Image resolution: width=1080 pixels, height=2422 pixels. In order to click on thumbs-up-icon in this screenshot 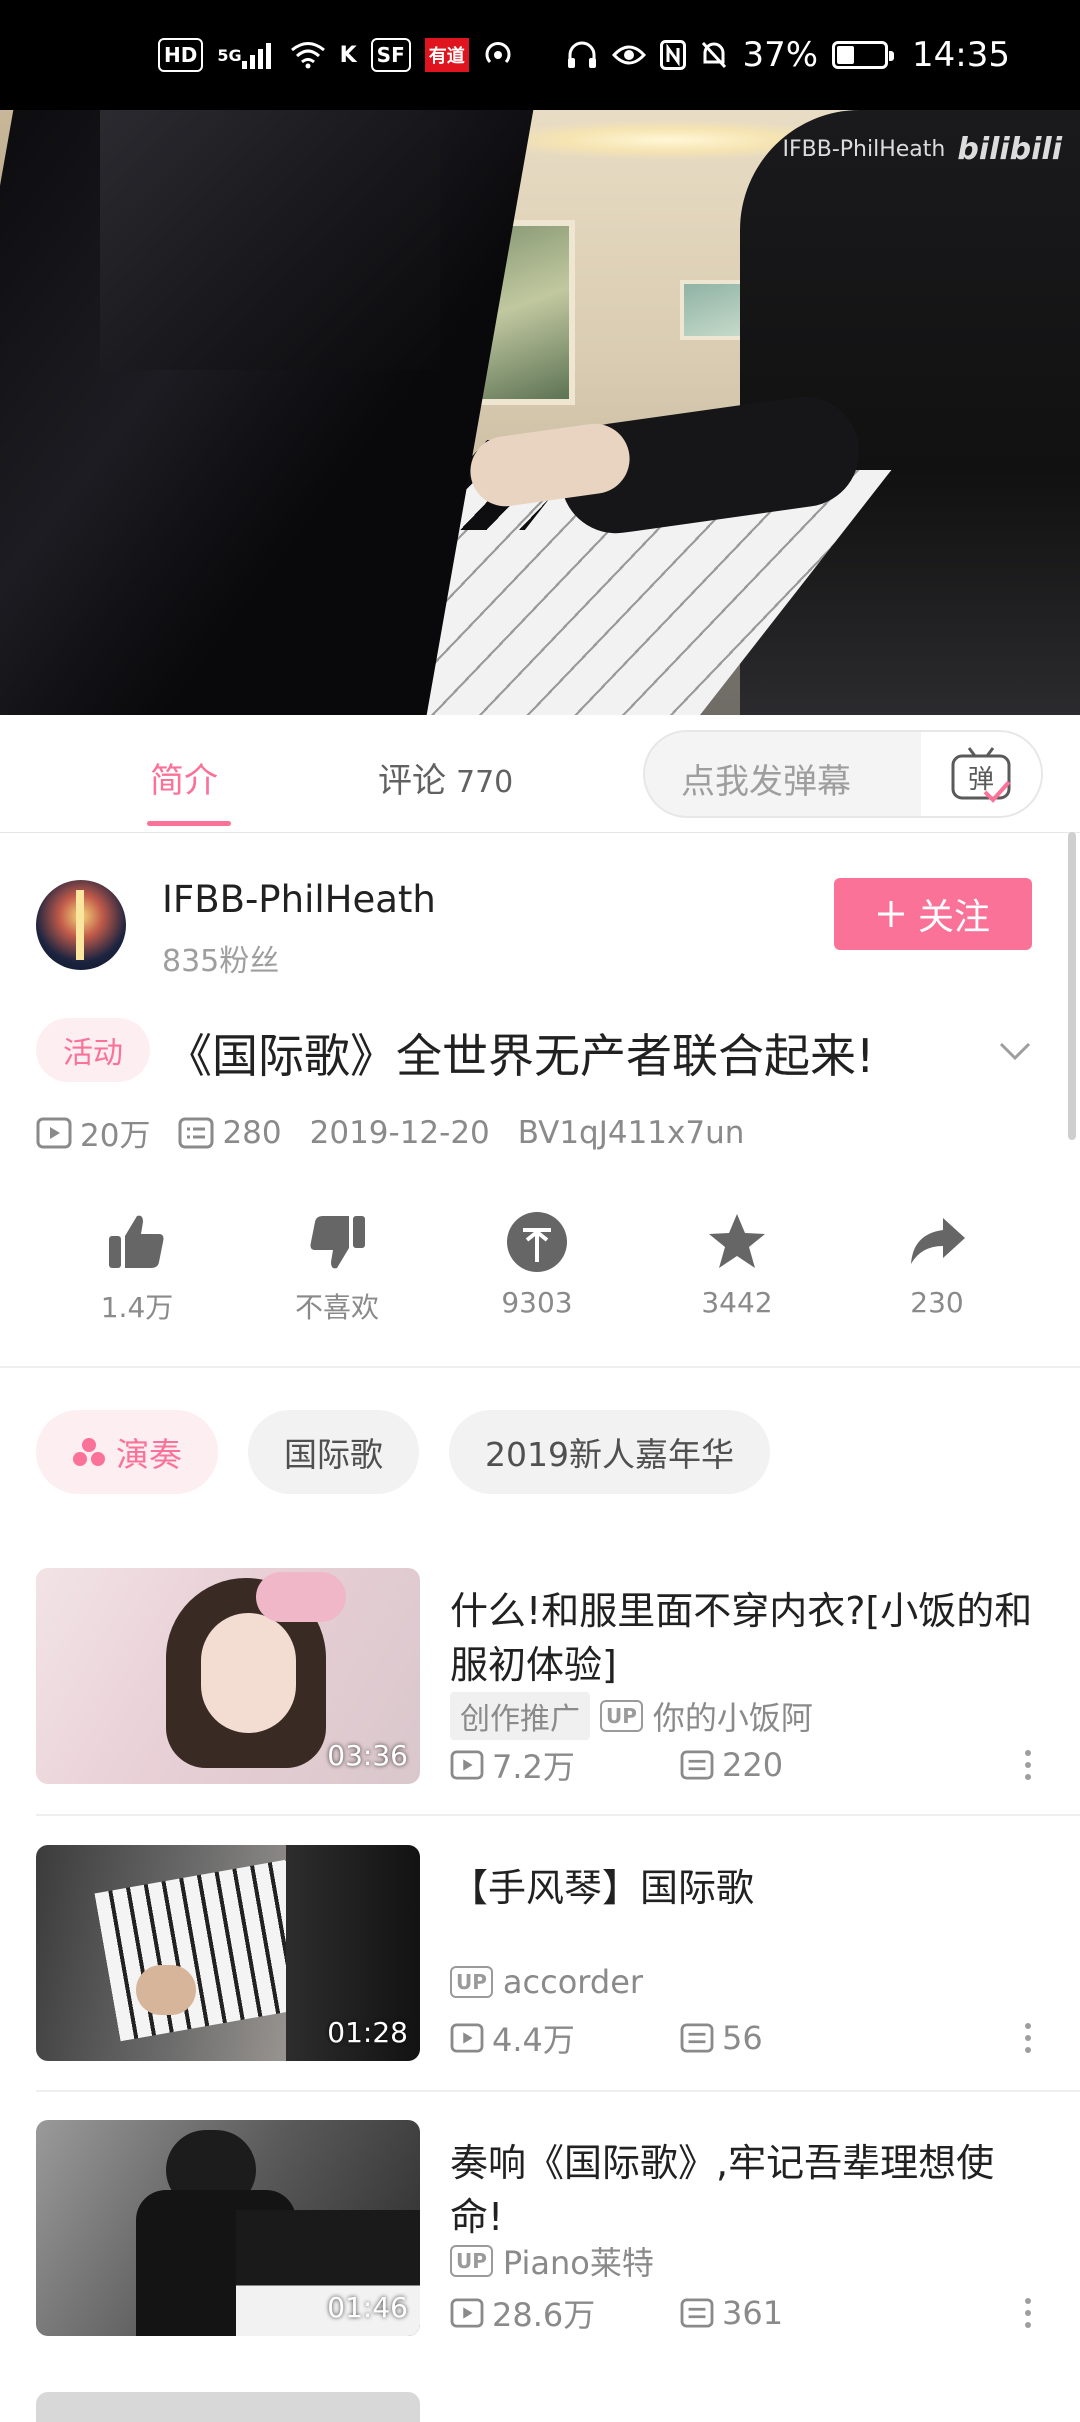, I will do `click(136, 1241)`.